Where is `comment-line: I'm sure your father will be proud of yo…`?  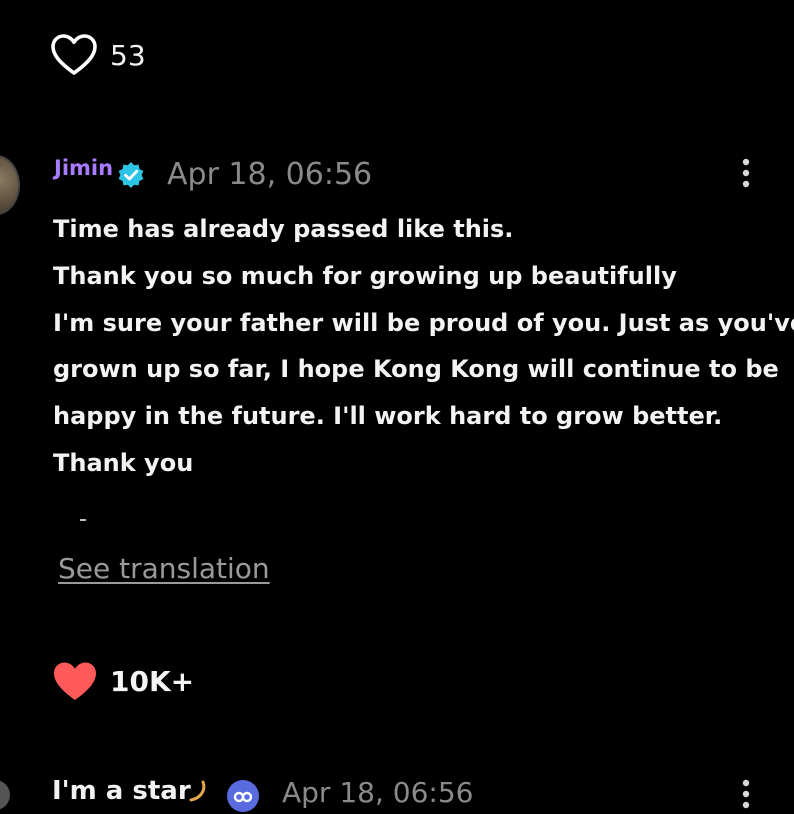
comment-line: I'm sure your father will be proud of yo… is located at coordinates (423, 322).